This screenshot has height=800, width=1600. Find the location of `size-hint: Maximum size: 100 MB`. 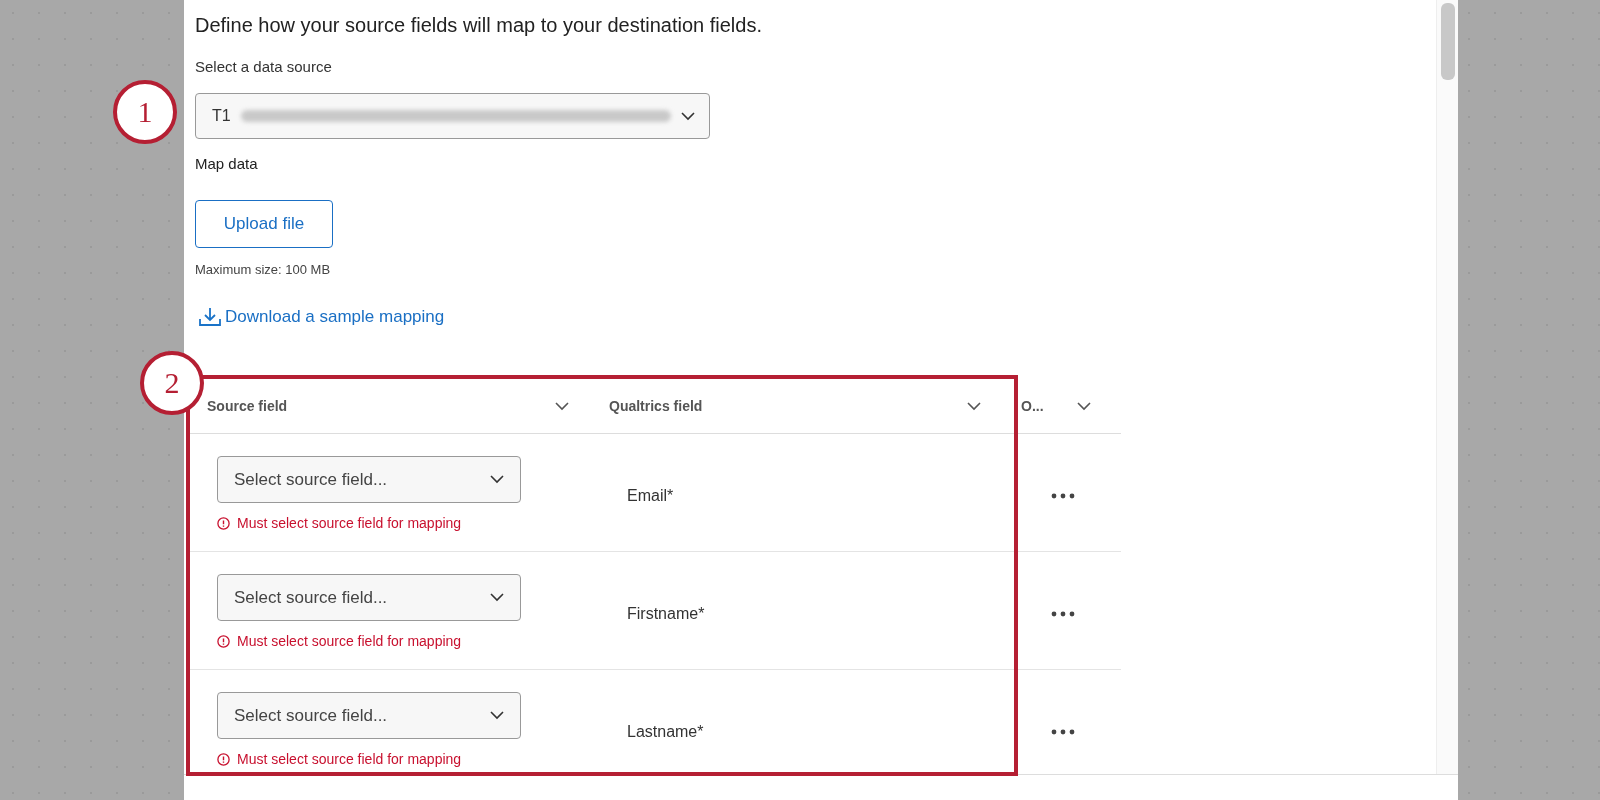

size-hint: Maximum size: 100 MB is located at coordinates (263, 269).